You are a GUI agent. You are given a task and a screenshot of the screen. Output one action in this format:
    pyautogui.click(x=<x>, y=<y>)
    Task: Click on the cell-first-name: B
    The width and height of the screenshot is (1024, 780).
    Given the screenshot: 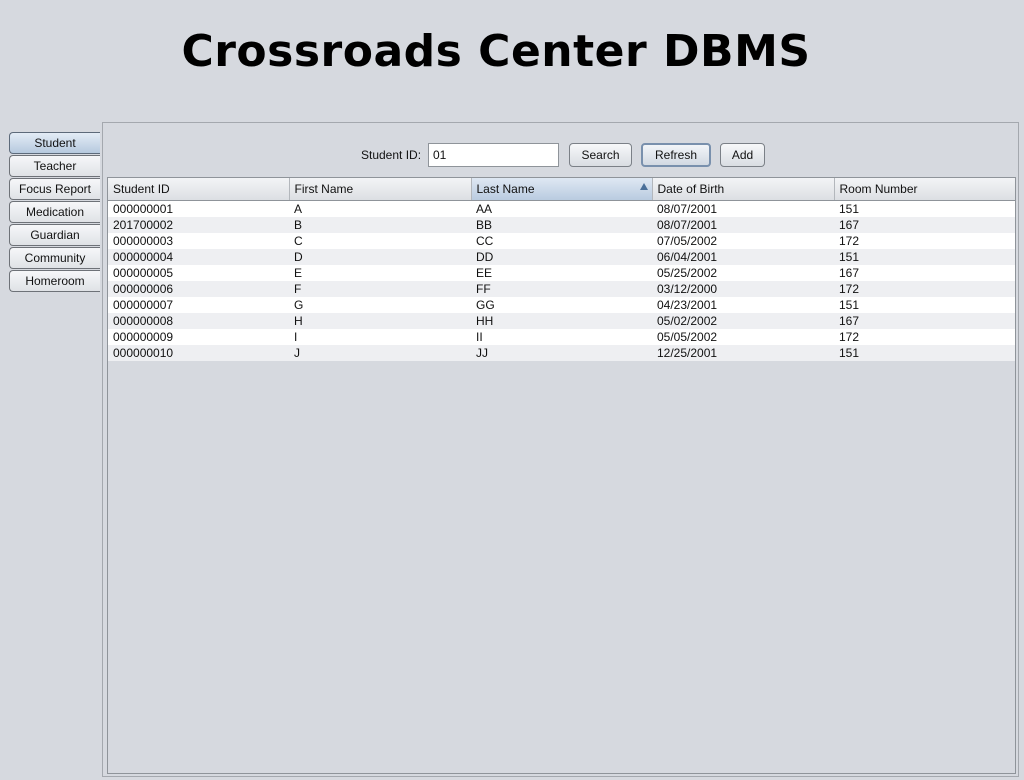 What is the action you would take?
    pyautogui.click(x=380, y=224)
    